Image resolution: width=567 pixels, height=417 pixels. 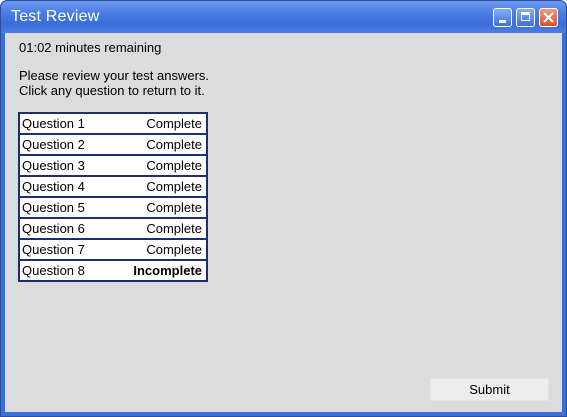 I want to click on question-row-2: Question 2 Complete, so click(x=112, y=144).